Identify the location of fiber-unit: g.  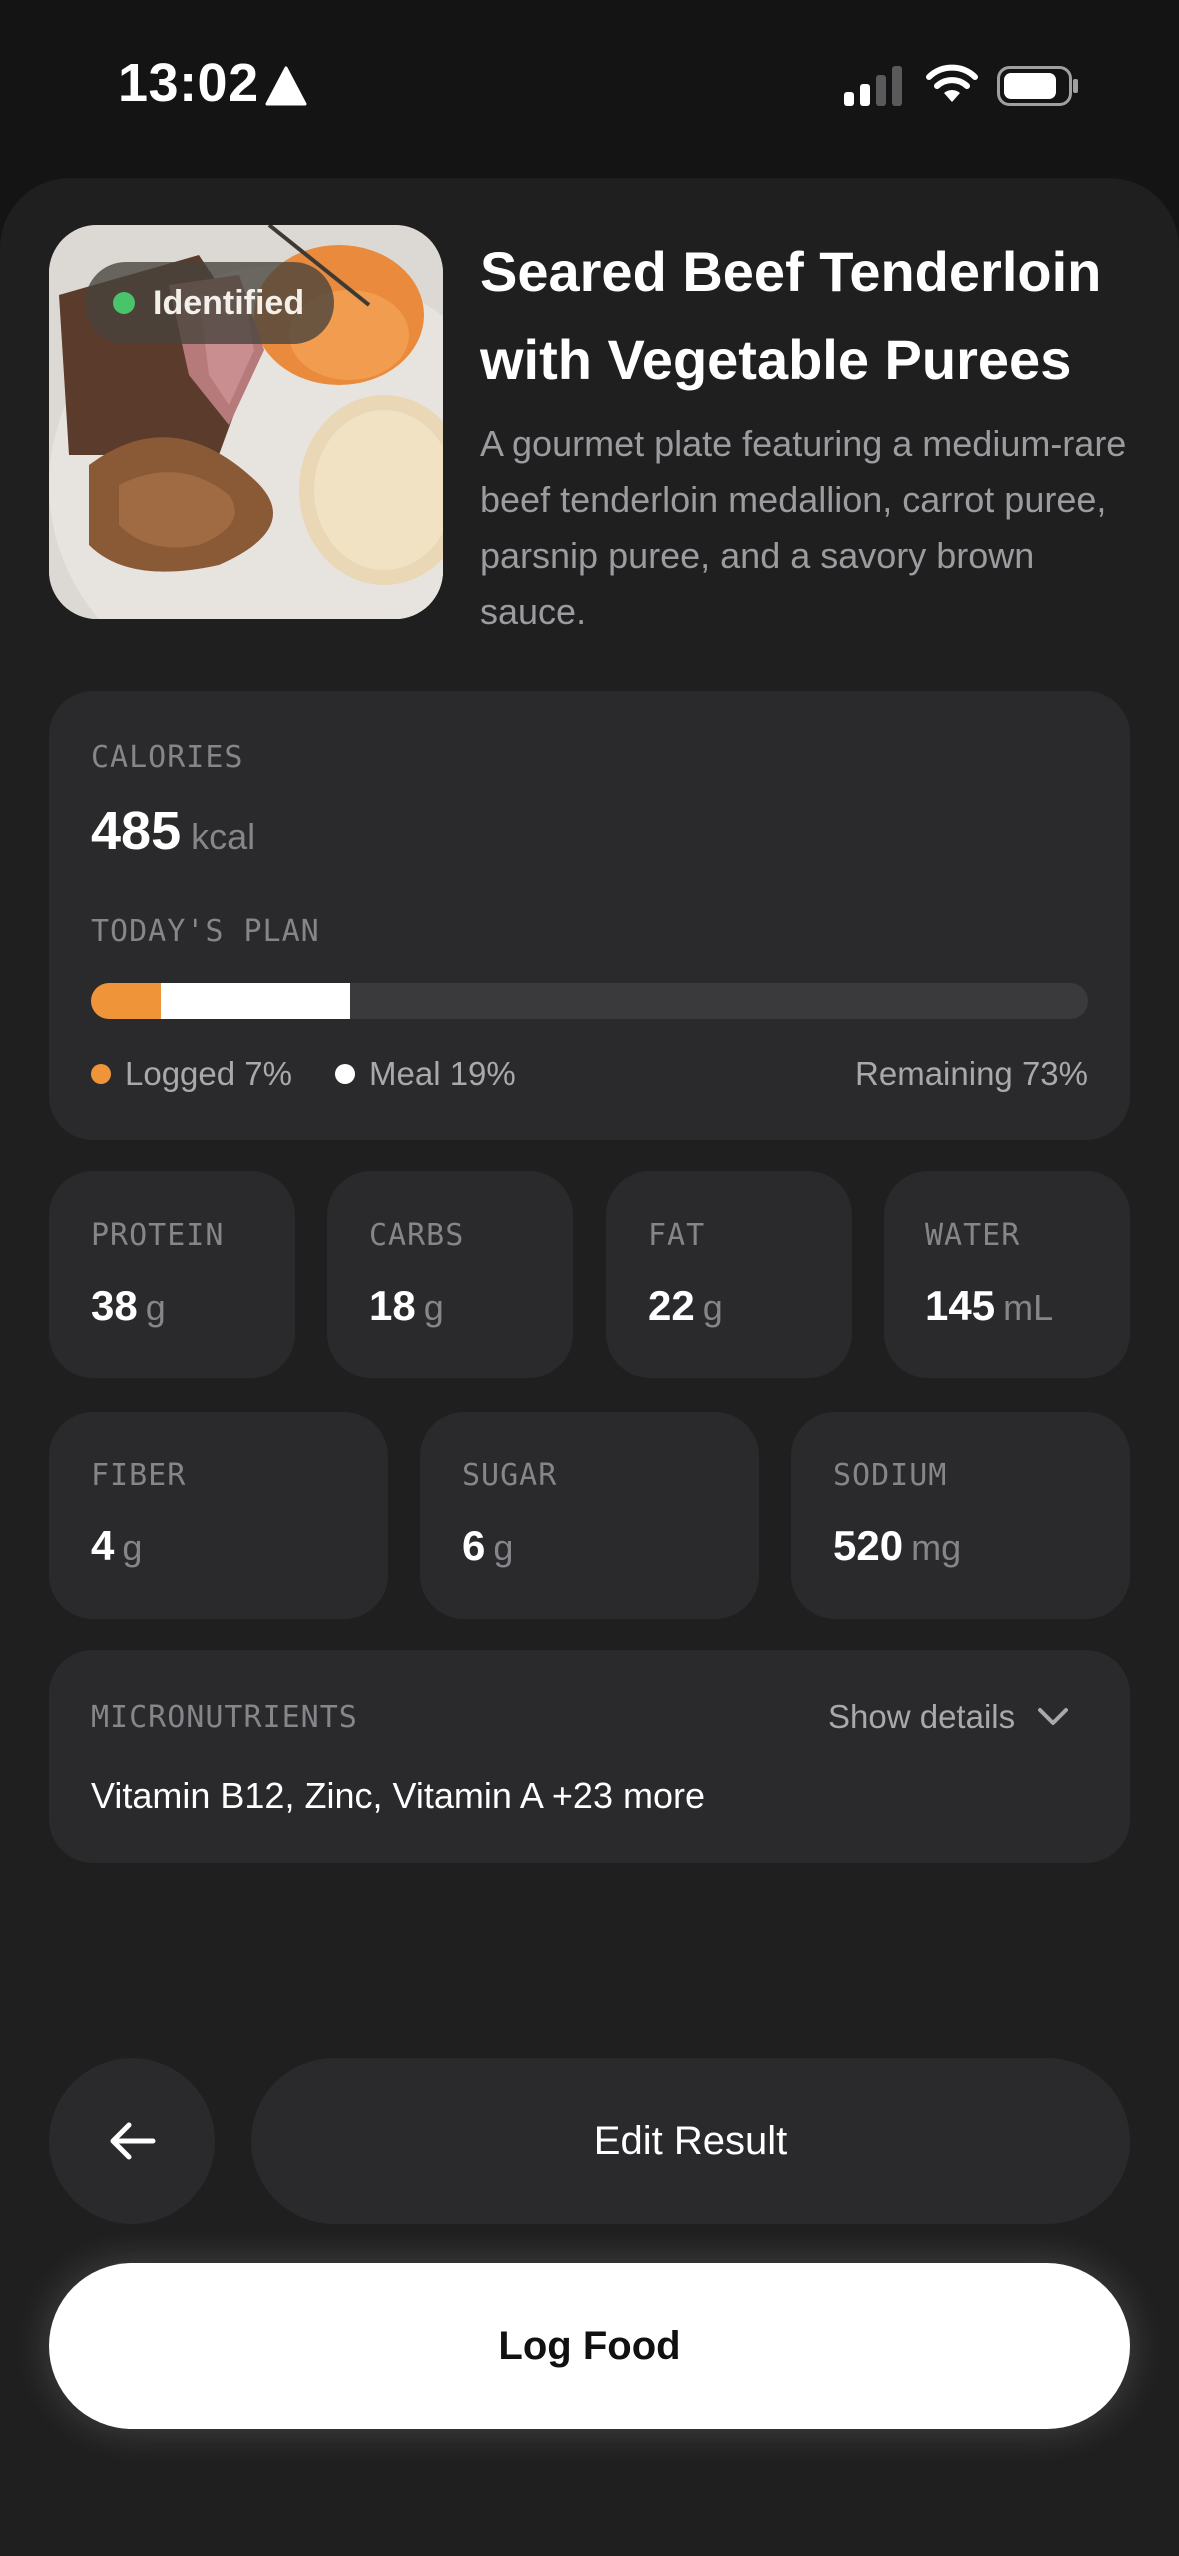
(132, 1547).